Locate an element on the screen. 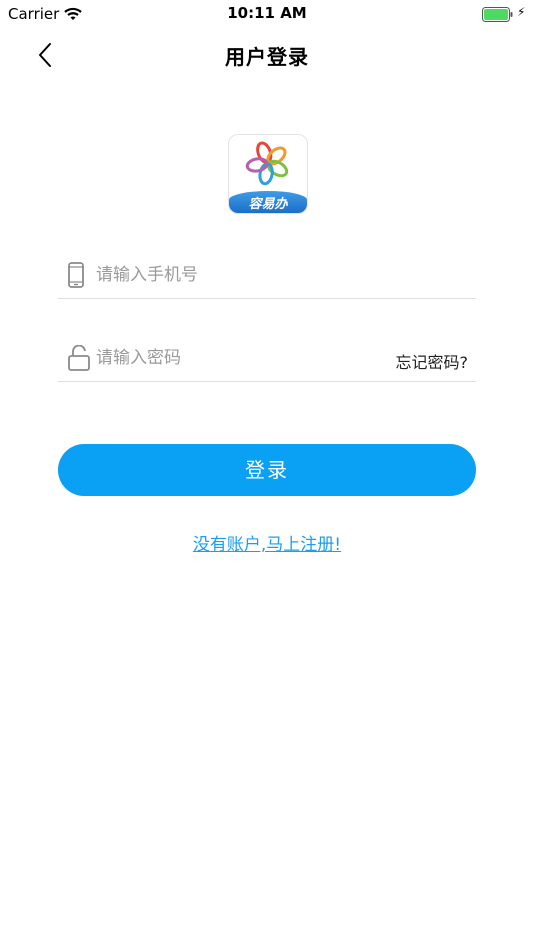 The image size is (534, 950). forgot-password-link: 忘记密码? is located at coordinates (432, 361).